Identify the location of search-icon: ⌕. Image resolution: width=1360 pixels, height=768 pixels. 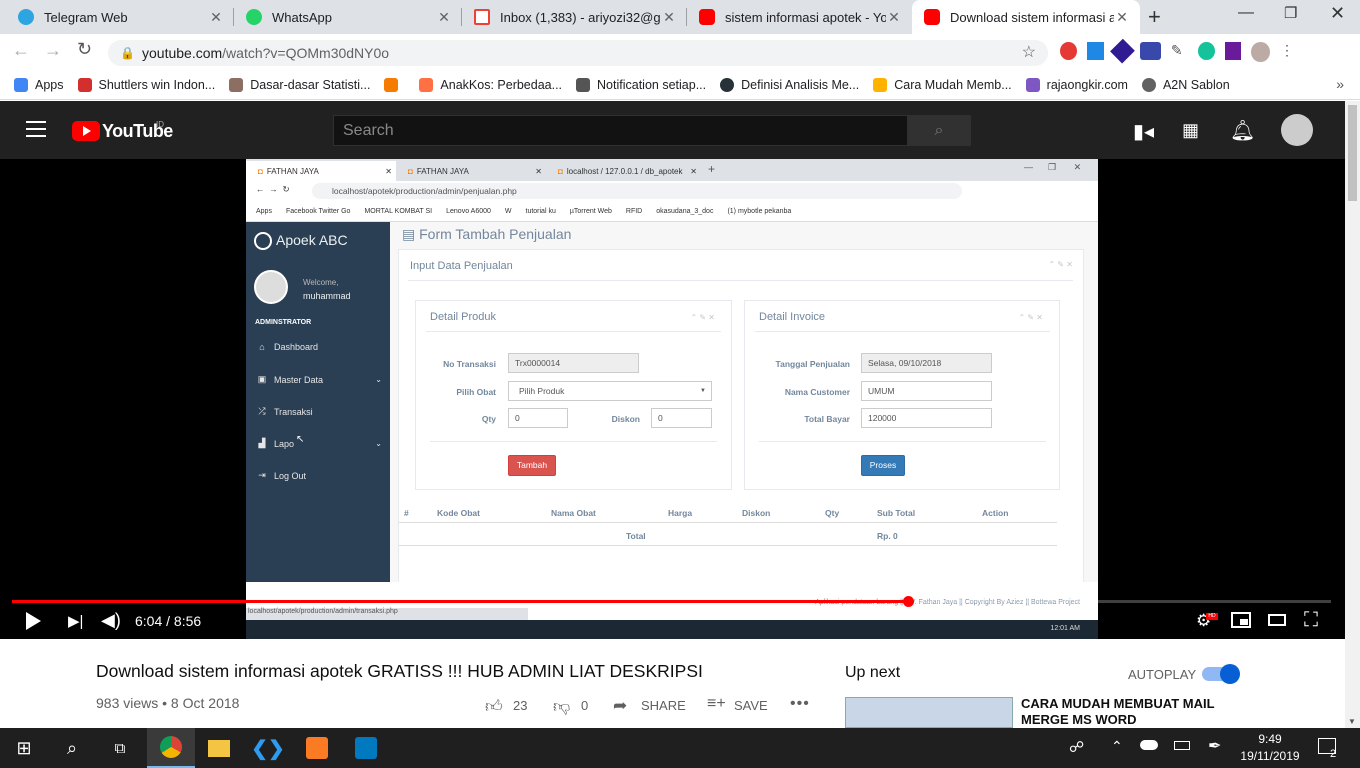
(939, 130).